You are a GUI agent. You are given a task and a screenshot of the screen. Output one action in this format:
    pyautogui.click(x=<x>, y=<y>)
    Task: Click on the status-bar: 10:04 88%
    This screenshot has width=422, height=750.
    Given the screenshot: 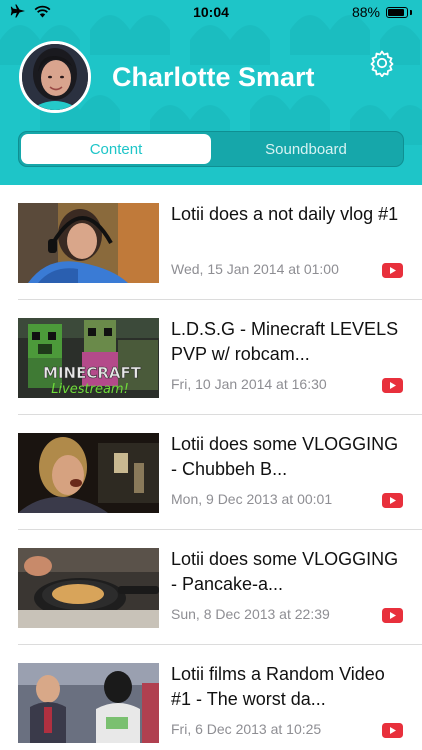 What is the action you would take?
    pyautogui.click(x=211, y=12)
    